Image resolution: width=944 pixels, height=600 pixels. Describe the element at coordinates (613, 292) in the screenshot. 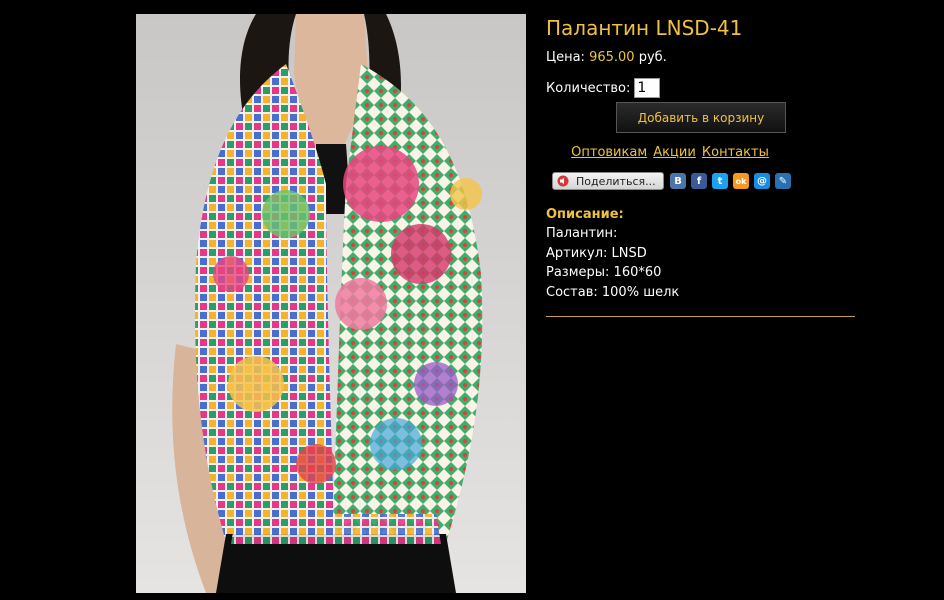

I see `description-line: Состав: 100% шелк` at that location.